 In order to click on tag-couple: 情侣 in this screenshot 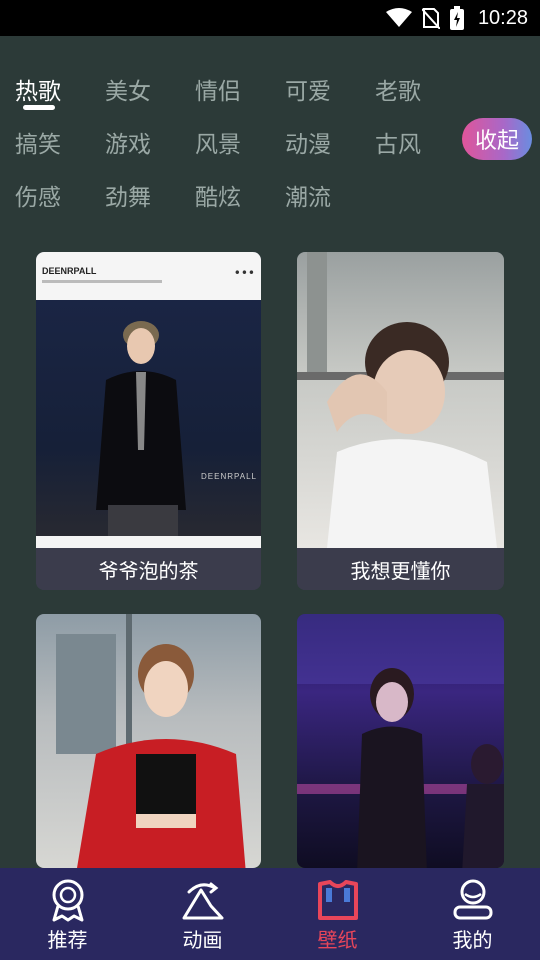, I will do `click(218, 89)`.